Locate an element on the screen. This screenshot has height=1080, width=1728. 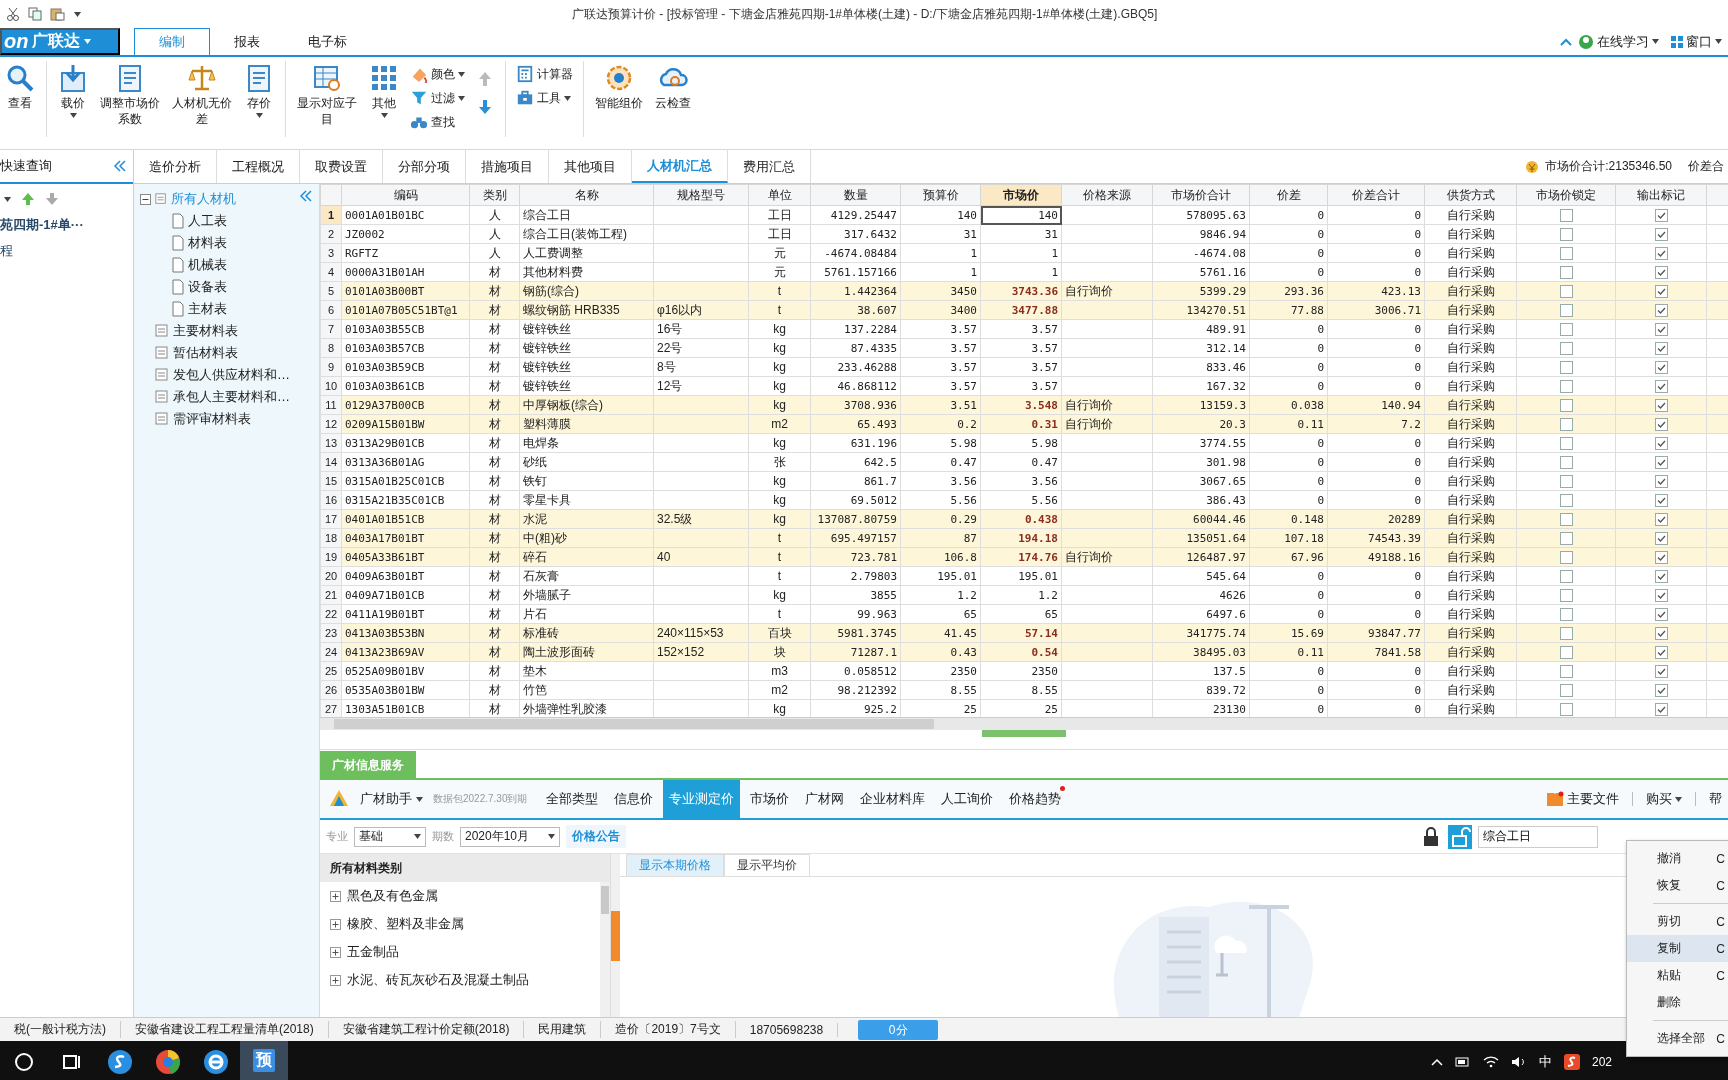
menu-item: 选择全部 C is located at coordinates (1677, 1038).